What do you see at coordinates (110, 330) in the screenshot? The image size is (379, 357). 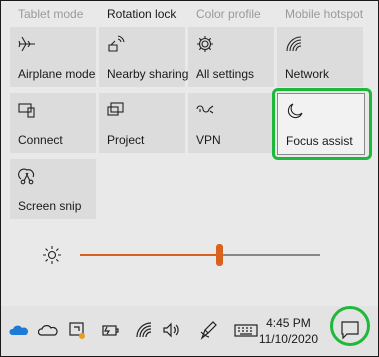 I see `battery-icon` at bounding box center [110, 330].